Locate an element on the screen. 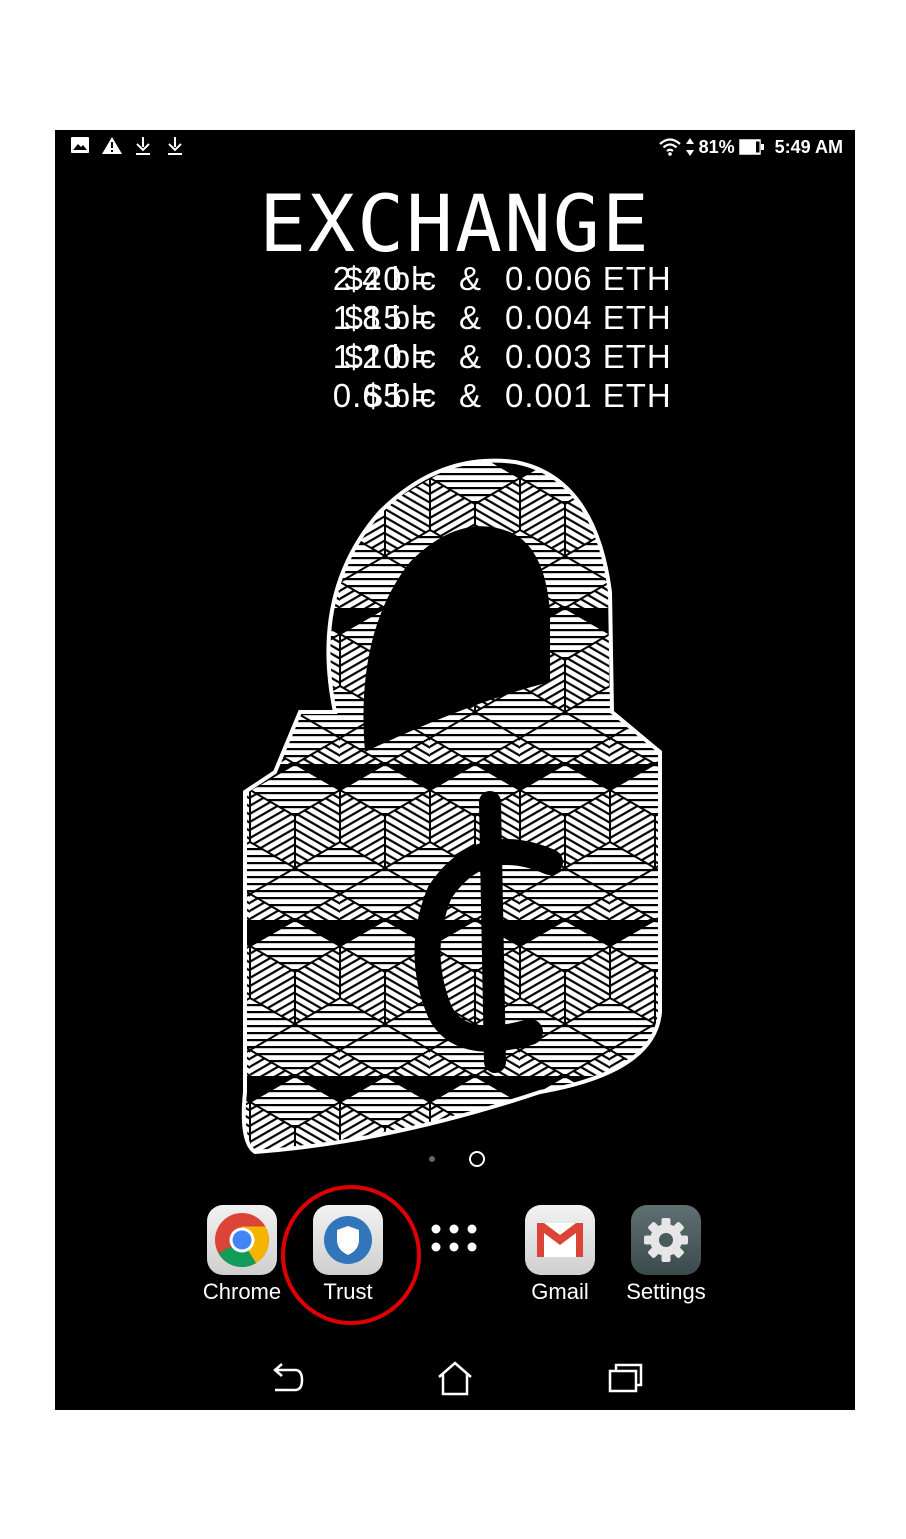 Image resolution: width=906 pixels, height=1539 pixels. dock-app-chrome: Chrome is located at coordinates (242, 1255).